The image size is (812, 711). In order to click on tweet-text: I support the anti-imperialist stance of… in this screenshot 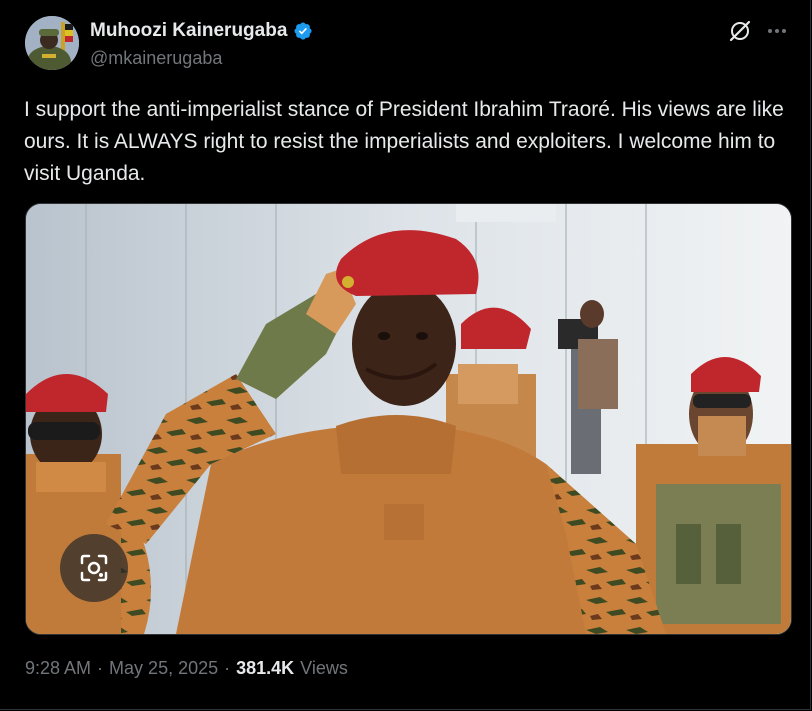, I will do `click(404, 141)`.